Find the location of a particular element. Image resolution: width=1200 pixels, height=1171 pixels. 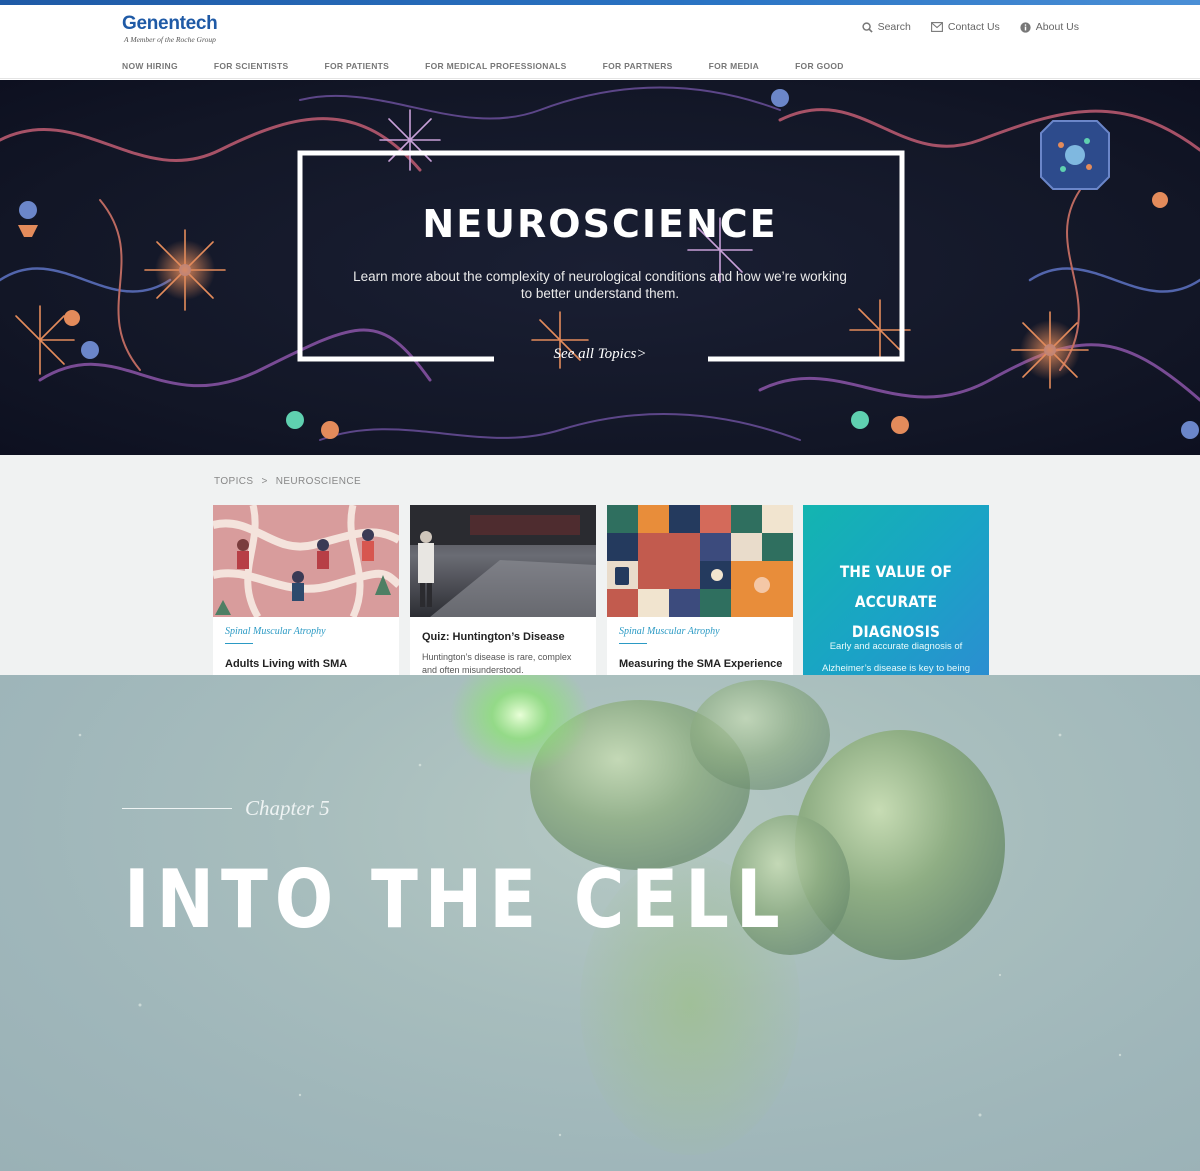

card-title: Quiz: Huntington’s Disease is located at coordinates (493, 637).